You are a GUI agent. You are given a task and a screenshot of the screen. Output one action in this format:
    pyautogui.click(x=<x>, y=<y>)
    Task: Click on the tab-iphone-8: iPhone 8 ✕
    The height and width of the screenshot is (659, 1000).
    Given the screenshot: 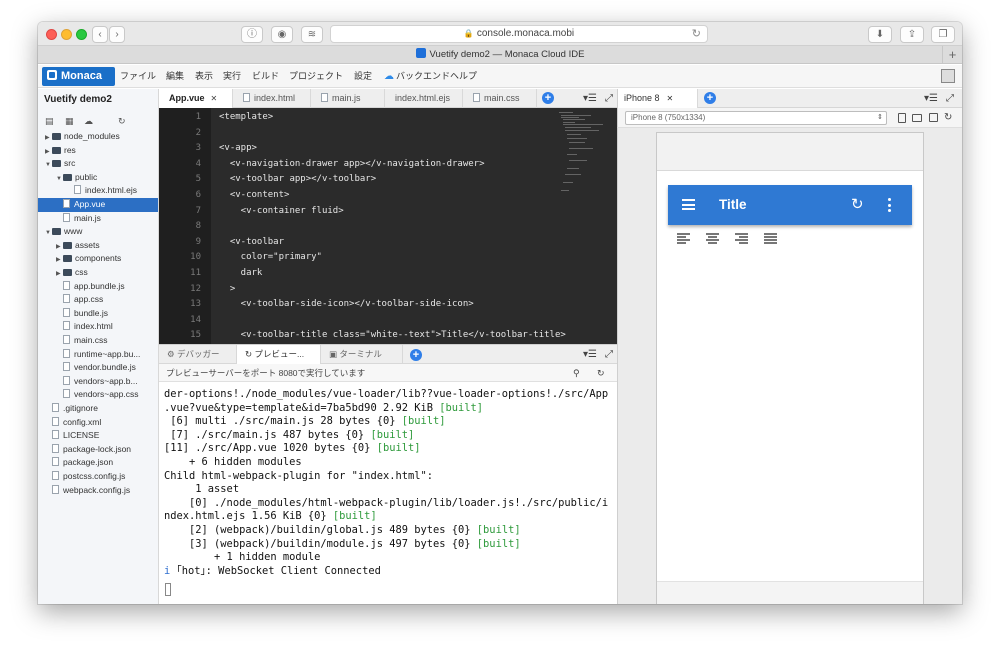 What is the action you would take?
    pyautogui.click(x=658, y=98)
    